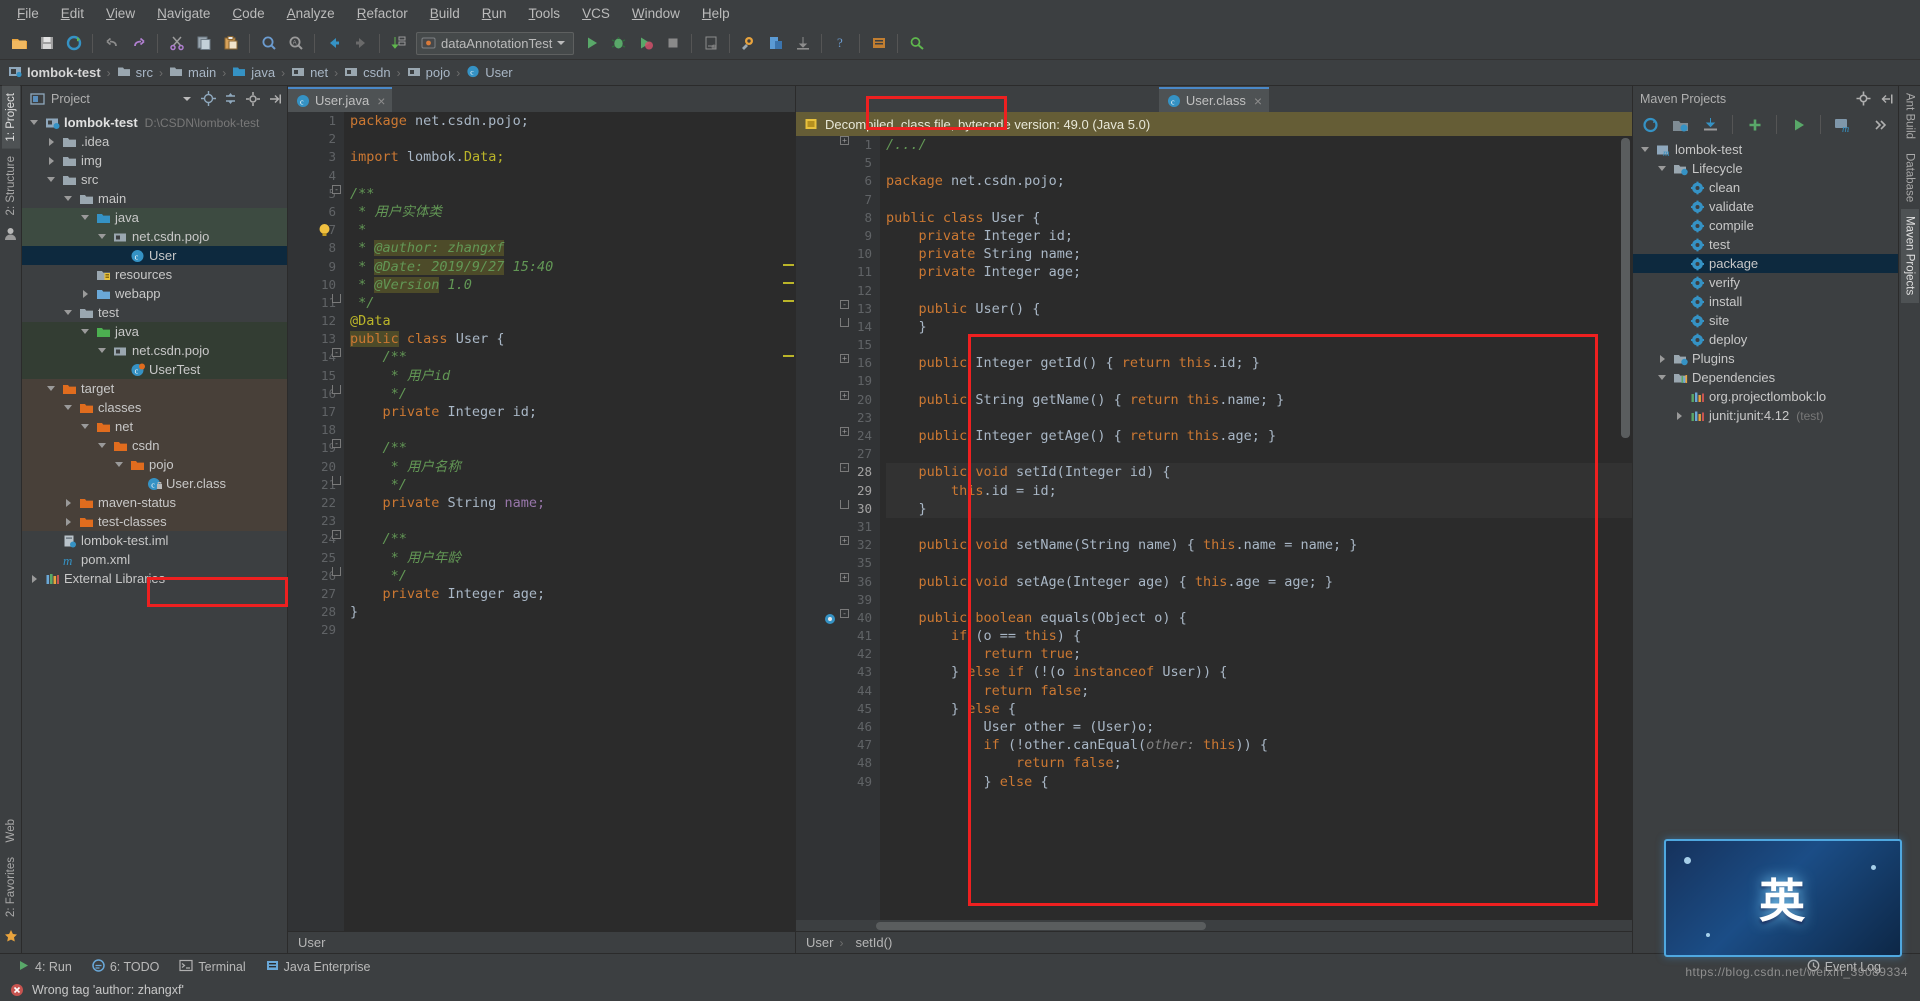 Image resolution: width=1920 pixels, height=1001 pixels. What do you see at coordinates (120, 13) in the screenshot?
I see `menu-item-view: View` at bounding box center [120, 13].